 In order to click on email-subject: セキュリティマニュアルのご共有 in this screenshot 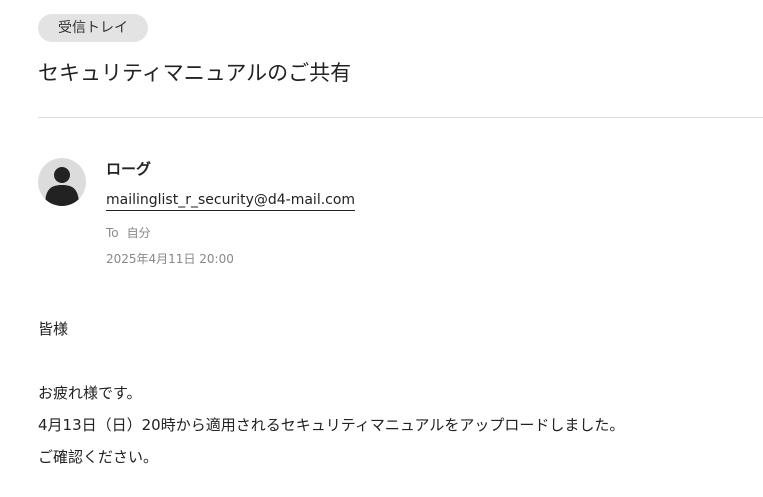, I will do `click(195, 73)`.